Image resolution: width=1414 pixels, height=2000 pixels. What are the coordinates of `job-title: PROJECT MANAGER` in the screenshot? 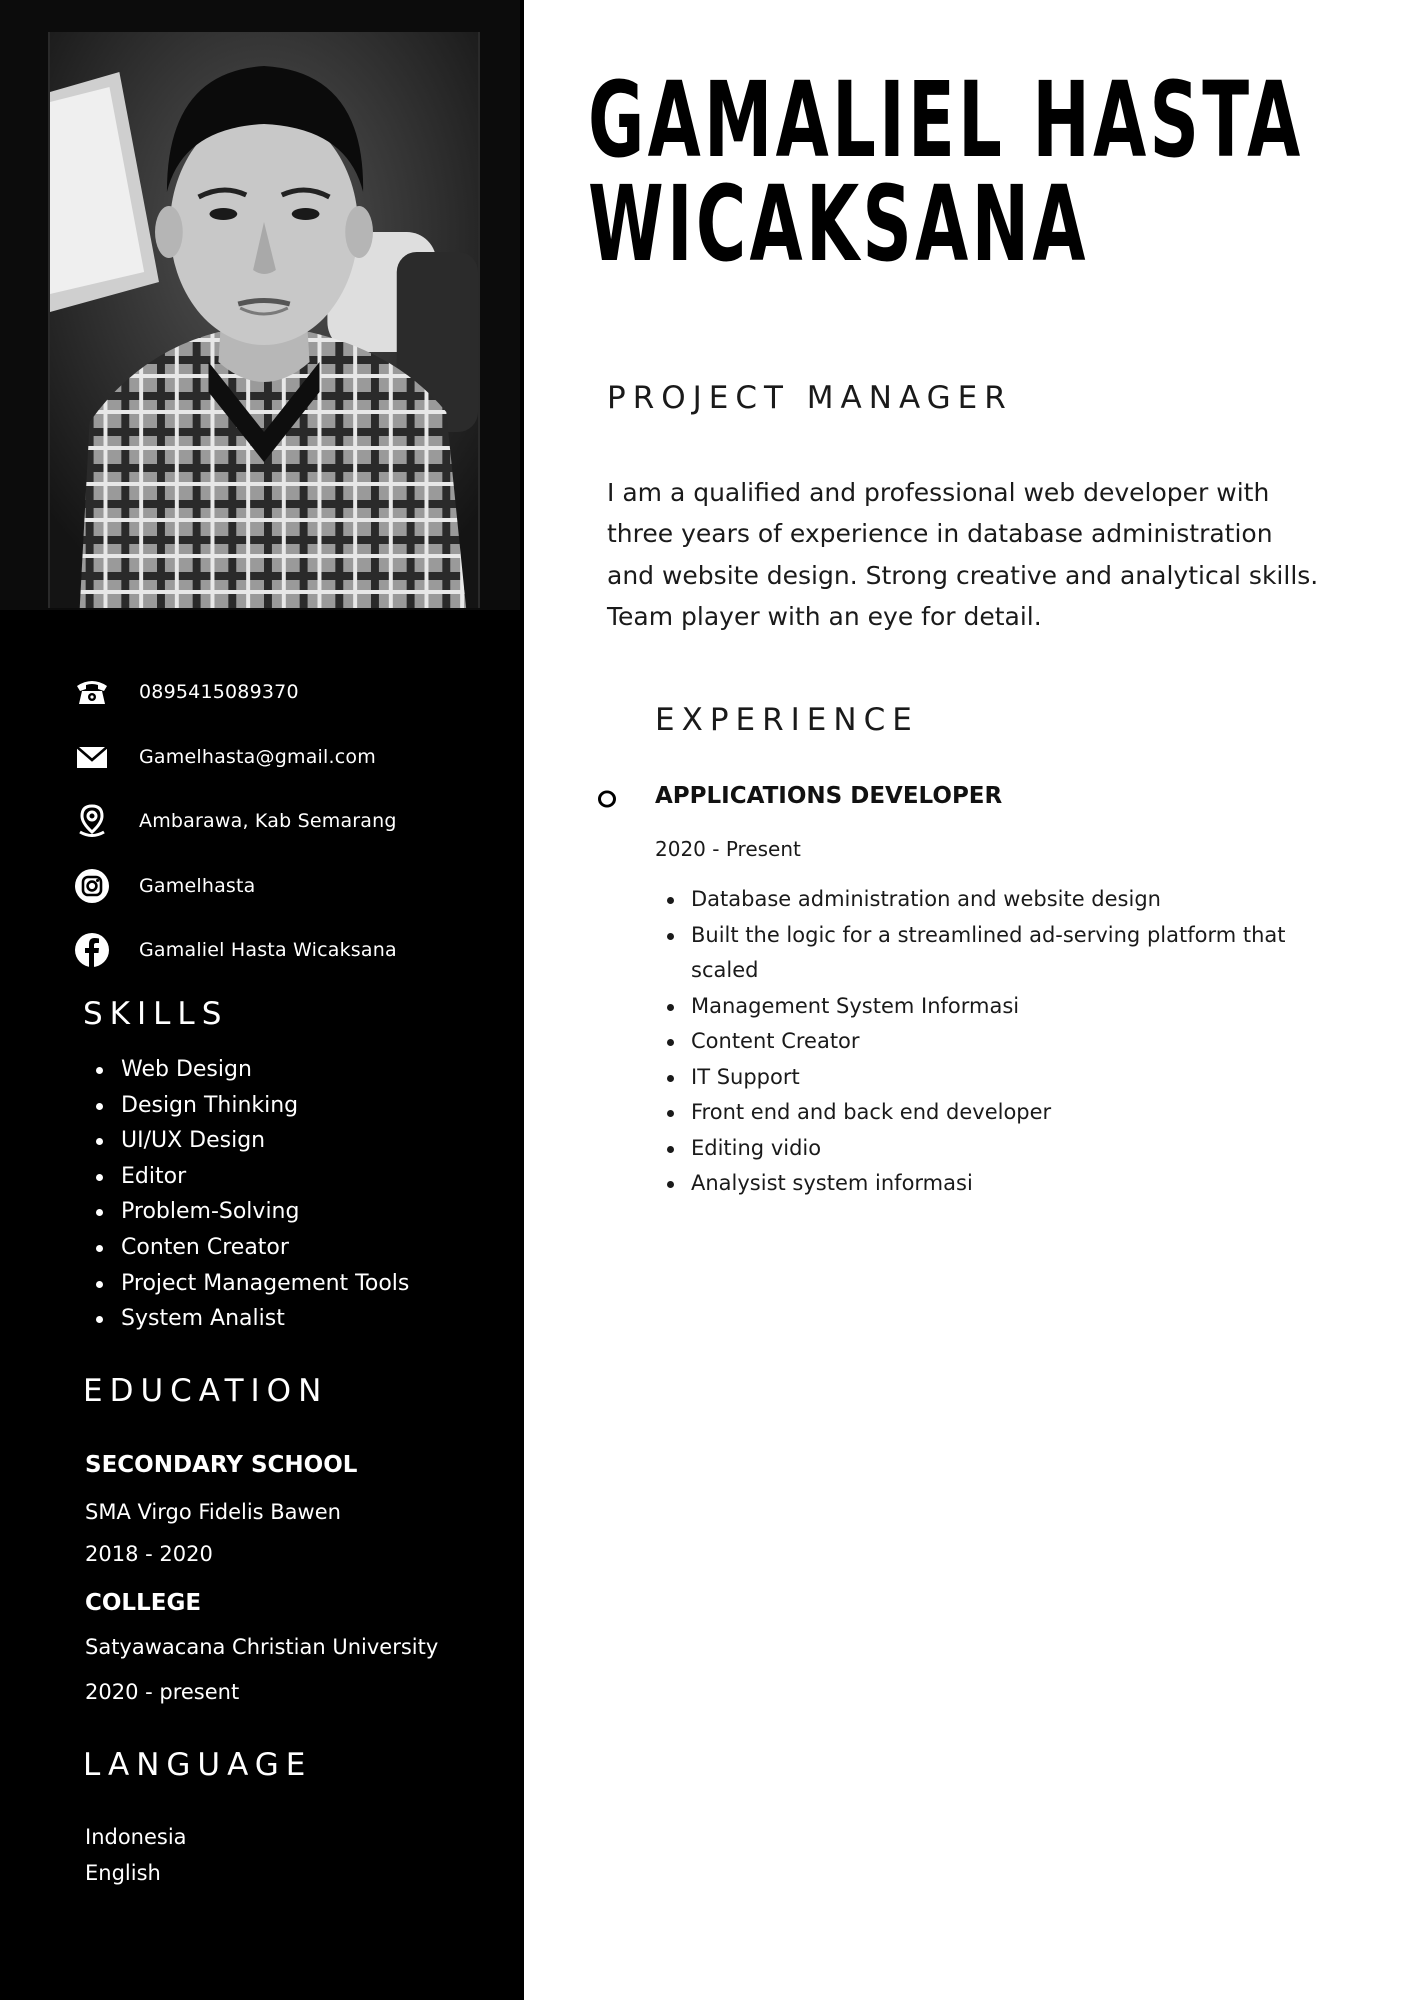 It's located at (810, 398).